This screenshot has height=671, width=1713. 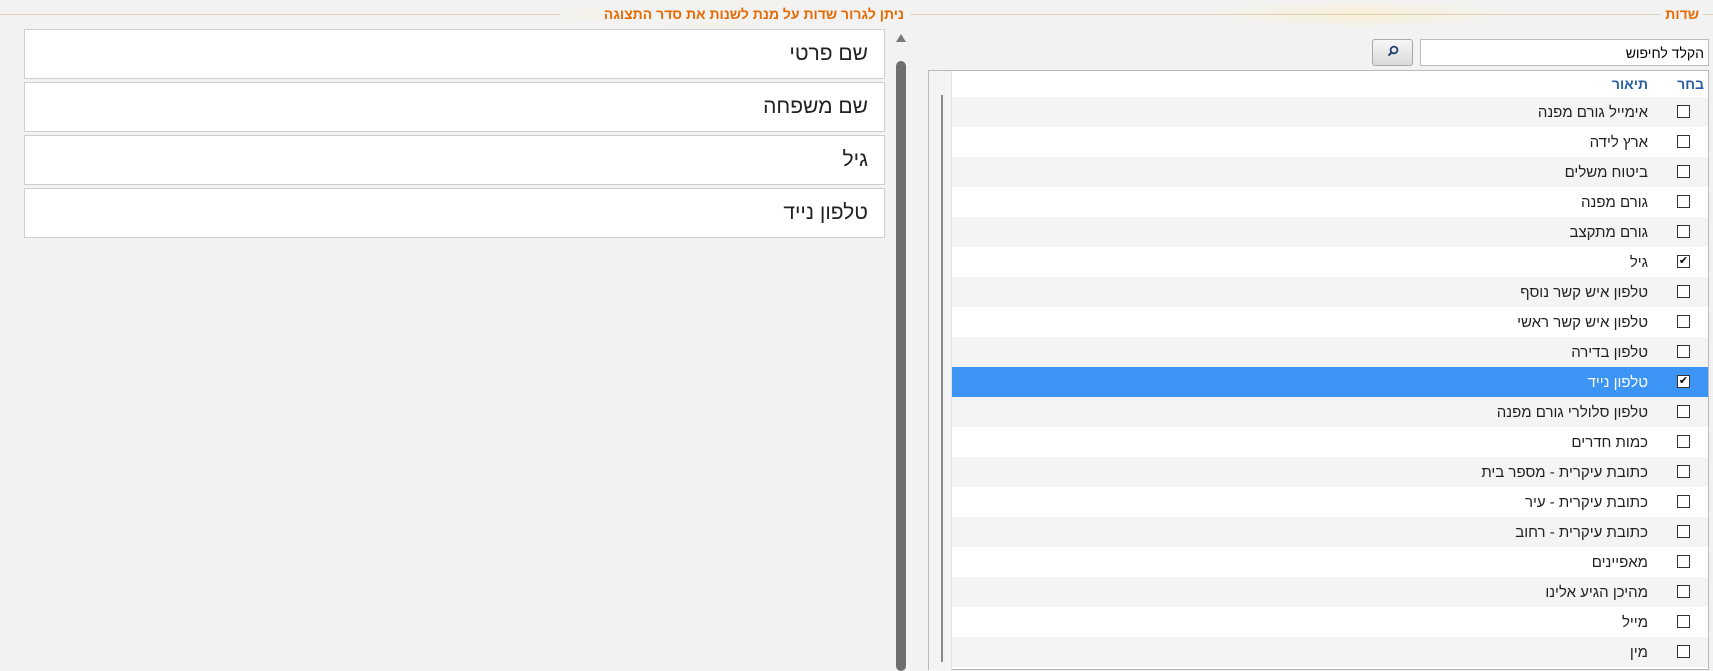 What do you see at coordinates (1330, 562) in the screenshot?
I see `field-row: מאפיינים` at bounding box center [1330, 562].